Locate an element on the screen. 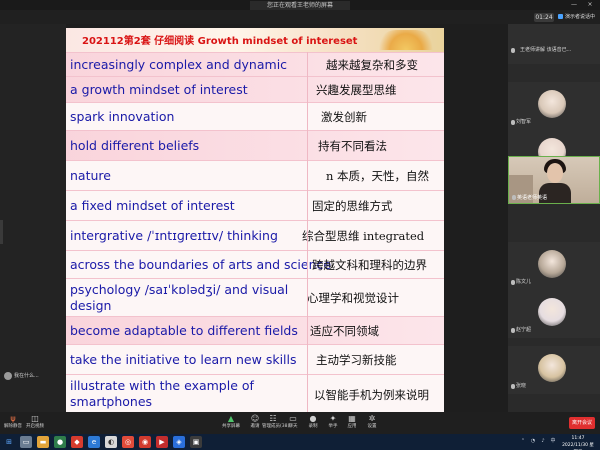 The width and height of the screenshot is (600, 450). chinese-translation: 跨越文科和理科的边界 is located at coordinates (369, 265).